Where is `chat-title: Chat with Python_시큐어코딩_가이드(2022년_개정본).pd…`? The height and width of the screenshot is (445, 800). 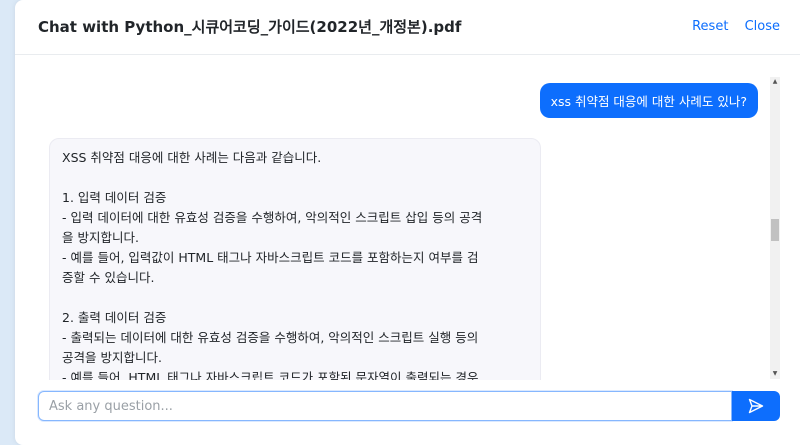 chat-title: Chat with Python_시큐어코딩_가이드(2022년_개정본).pd… is located at coordinates (250, 27).